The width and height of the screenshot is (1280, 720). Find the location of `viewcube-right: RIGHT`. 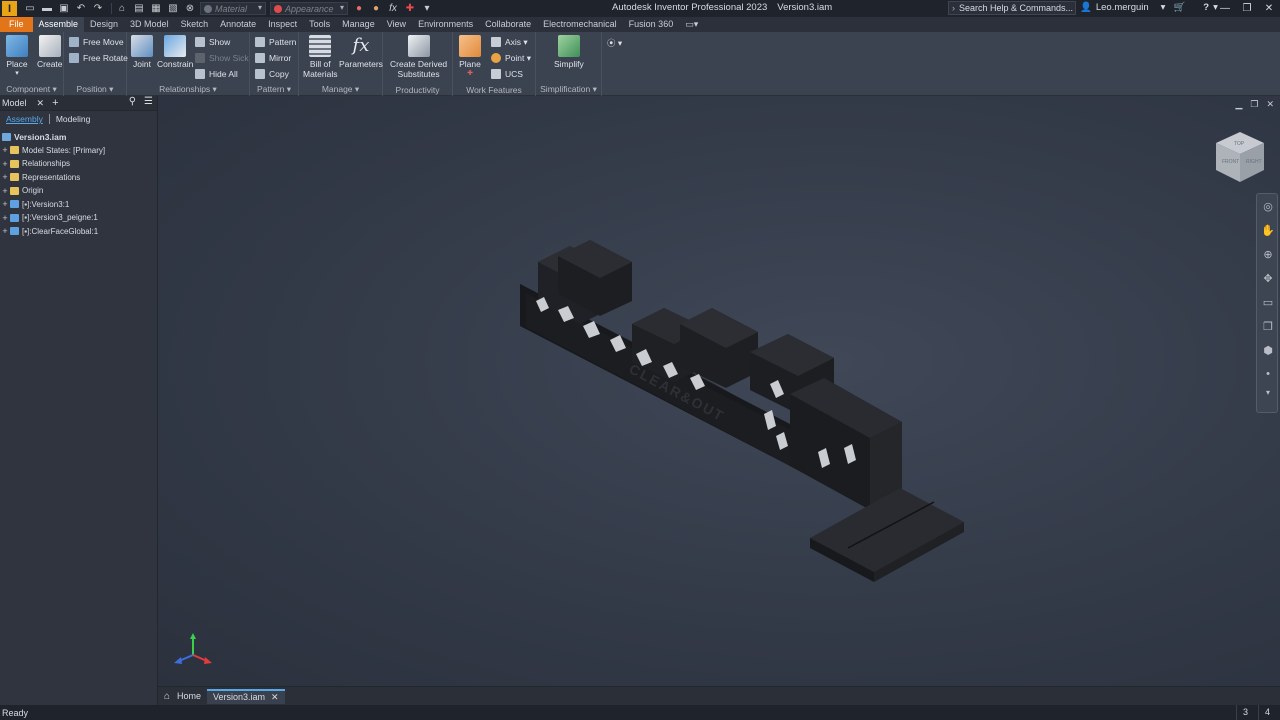

viewcube-right: RIGHT is located at coordinates (1254, 162).